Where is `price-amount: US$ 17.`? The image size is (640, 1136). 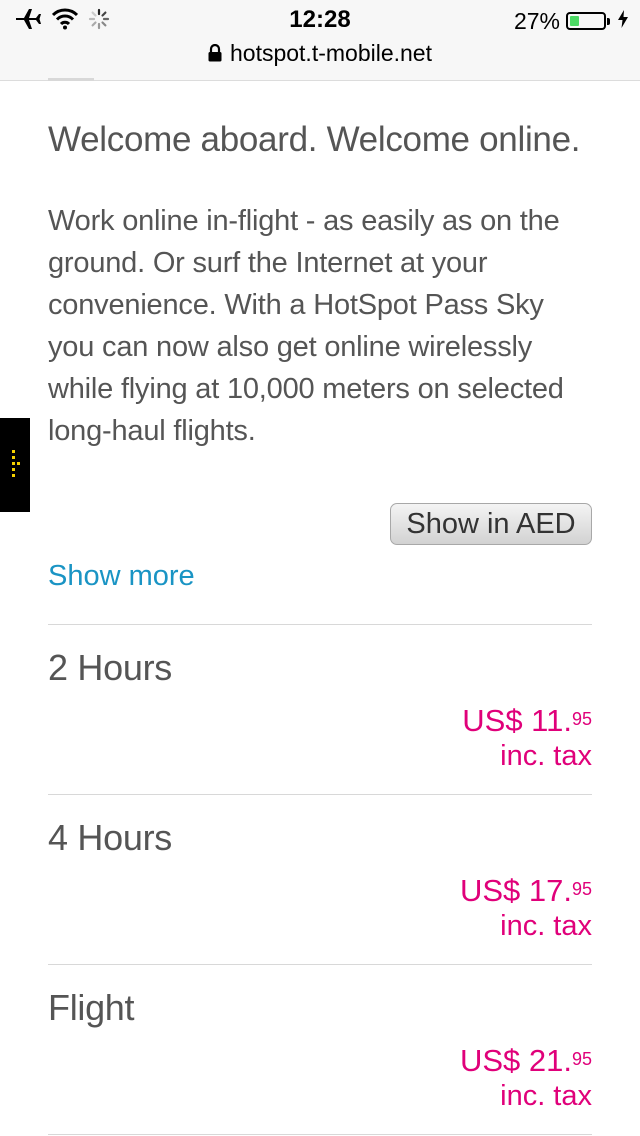
price-amount: US$ 17. is located at coordinates (515, 890).